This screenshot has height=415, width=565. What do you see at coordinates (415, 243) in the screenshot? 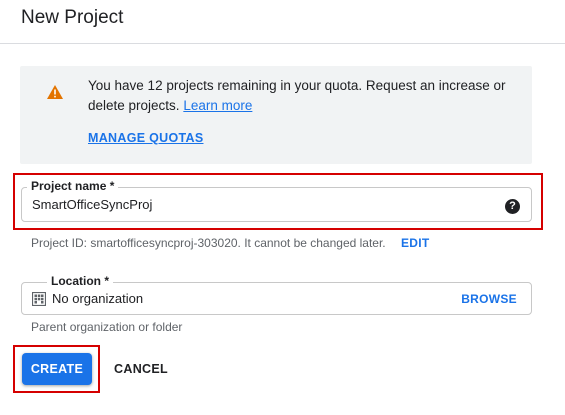
I see `edit-project-id-button: EDIT` at bounding box center [415, 243].